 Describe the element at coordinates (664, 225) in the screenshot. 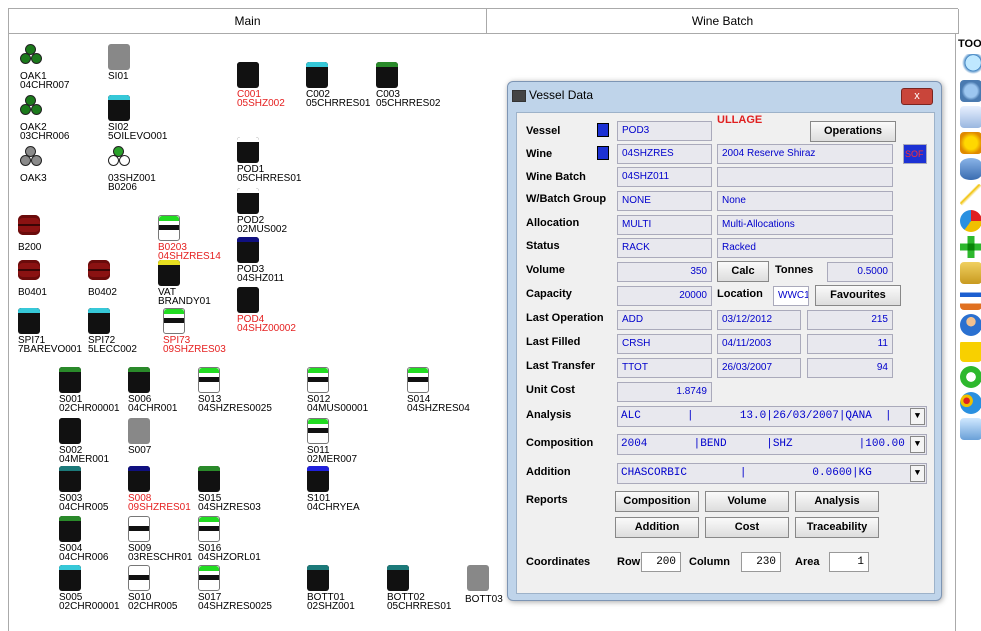

I see `allocation-field: MULTI` at that location.